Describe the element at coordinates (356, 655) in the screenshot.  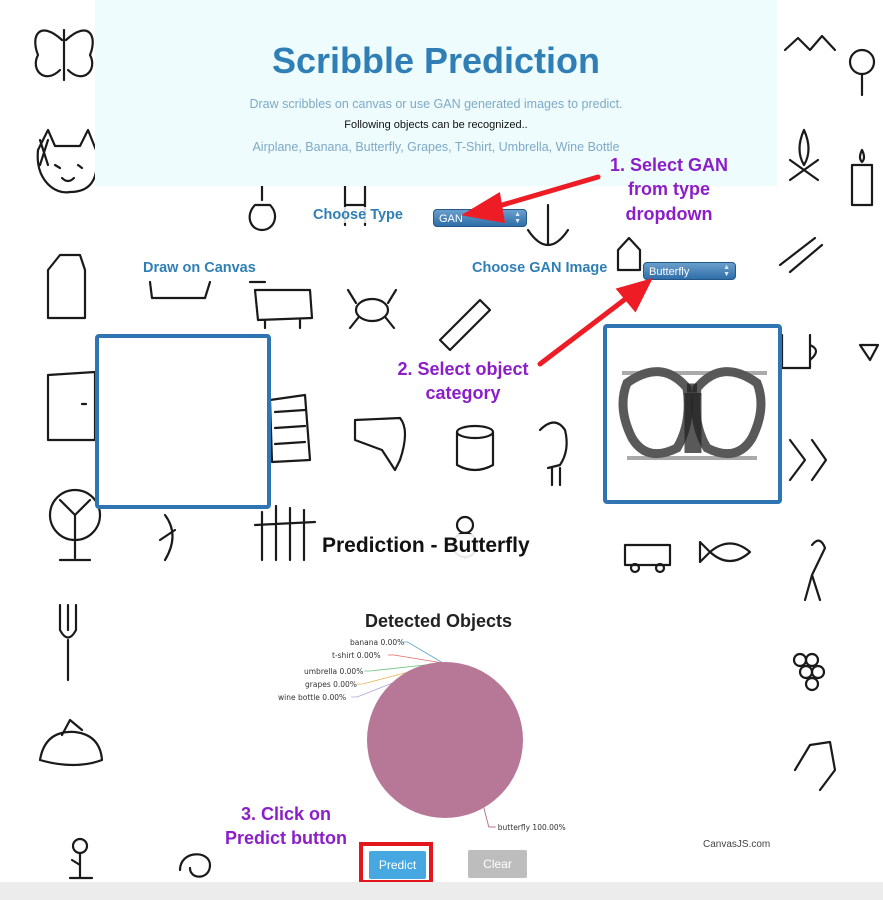
I see `pie-label-t-shirt: t-shirt 0.00%` at that location.